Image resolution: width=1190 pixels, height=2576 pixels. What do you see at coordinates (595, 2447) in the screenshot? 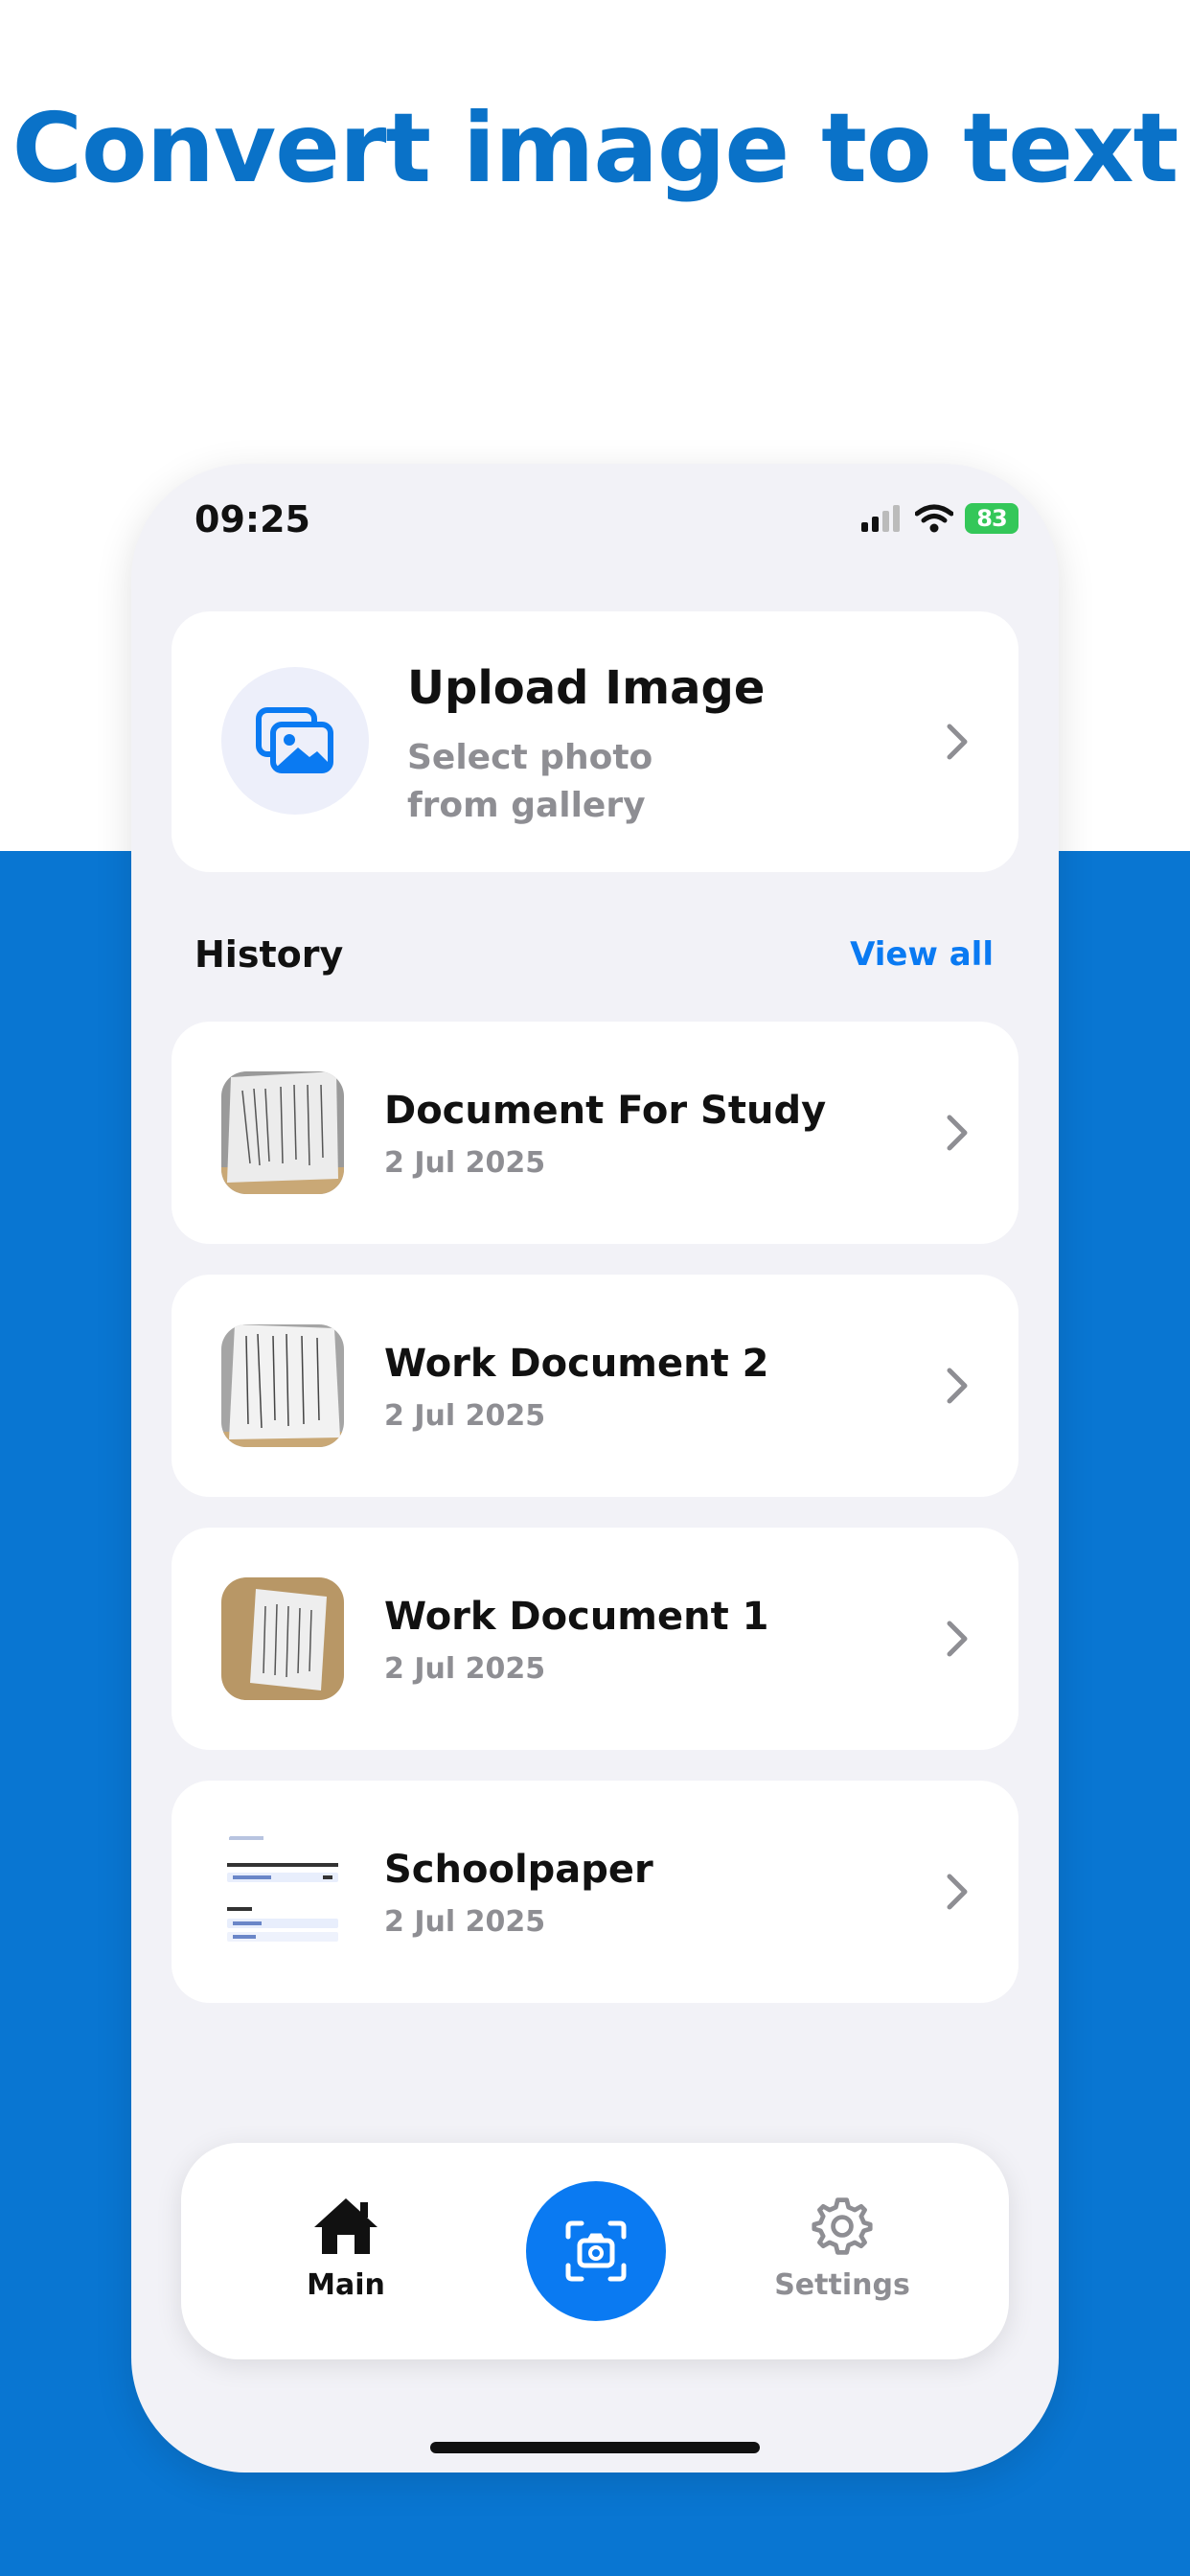
I see `home-indicator` at bounding box center [595, 2447].